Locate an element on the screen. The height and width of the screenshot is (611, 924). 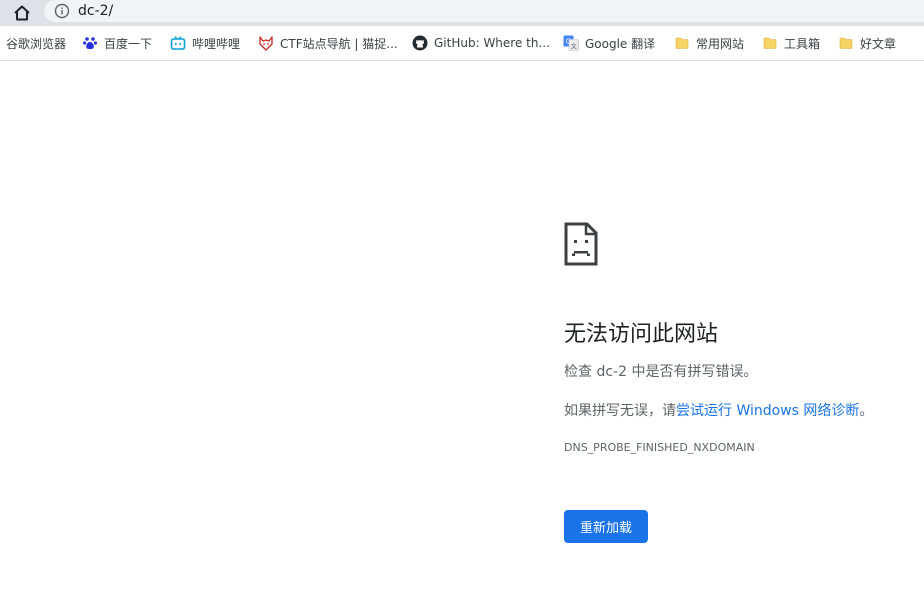
google-translate-icon: G 文 is located at coordinates (571, 43).